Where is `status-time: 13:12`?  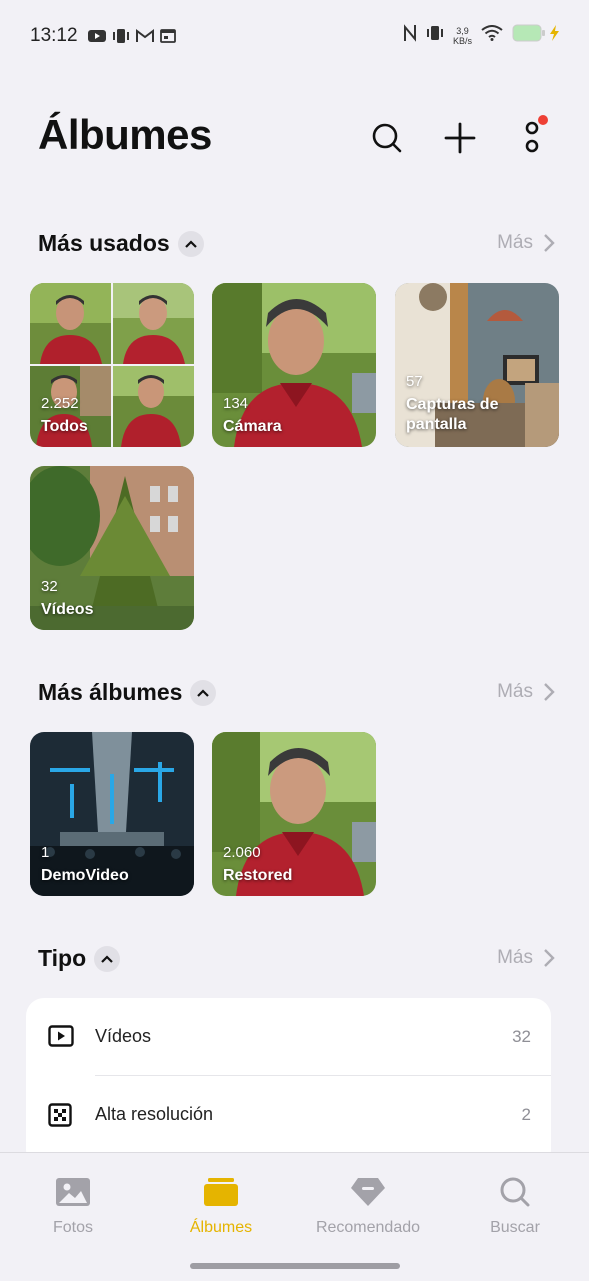 status-time: 13:12 is located at coordinates (54, 35).